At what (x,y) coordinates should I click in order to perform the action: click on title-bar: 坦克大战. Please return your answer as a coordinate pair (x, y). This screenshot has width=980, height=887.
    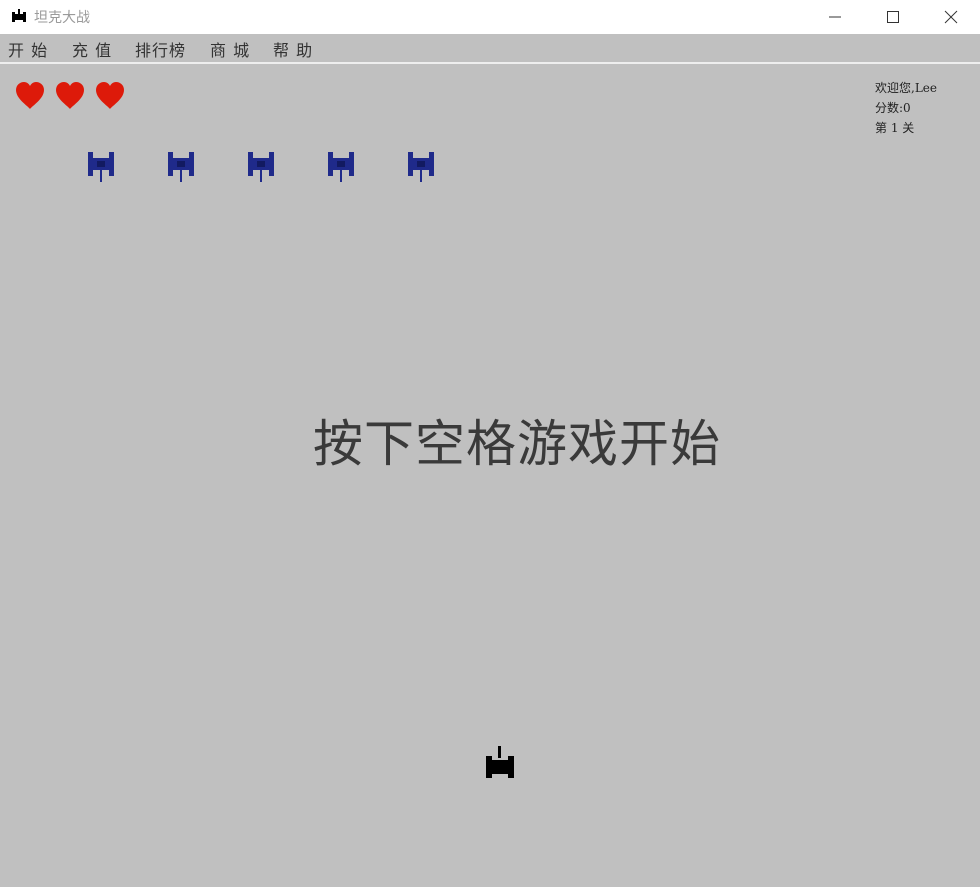
    Looking at the image, I should click on (490, 17).